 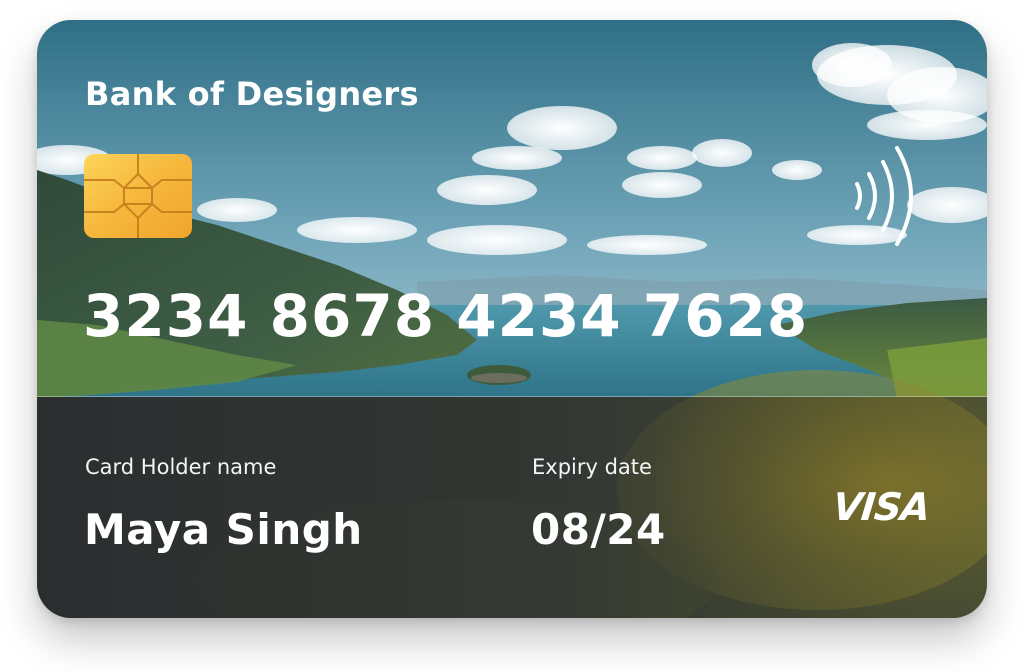 I want to click on bank-name: Bank of Designers, so click(x=252, y=94).